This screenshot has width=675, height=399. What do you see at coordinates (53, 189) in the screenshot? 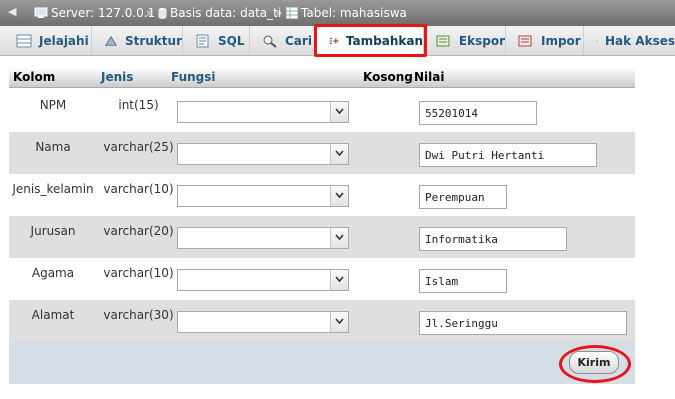
I see `column-name: Jenis_kelamin` at bounding box center [53, 189].